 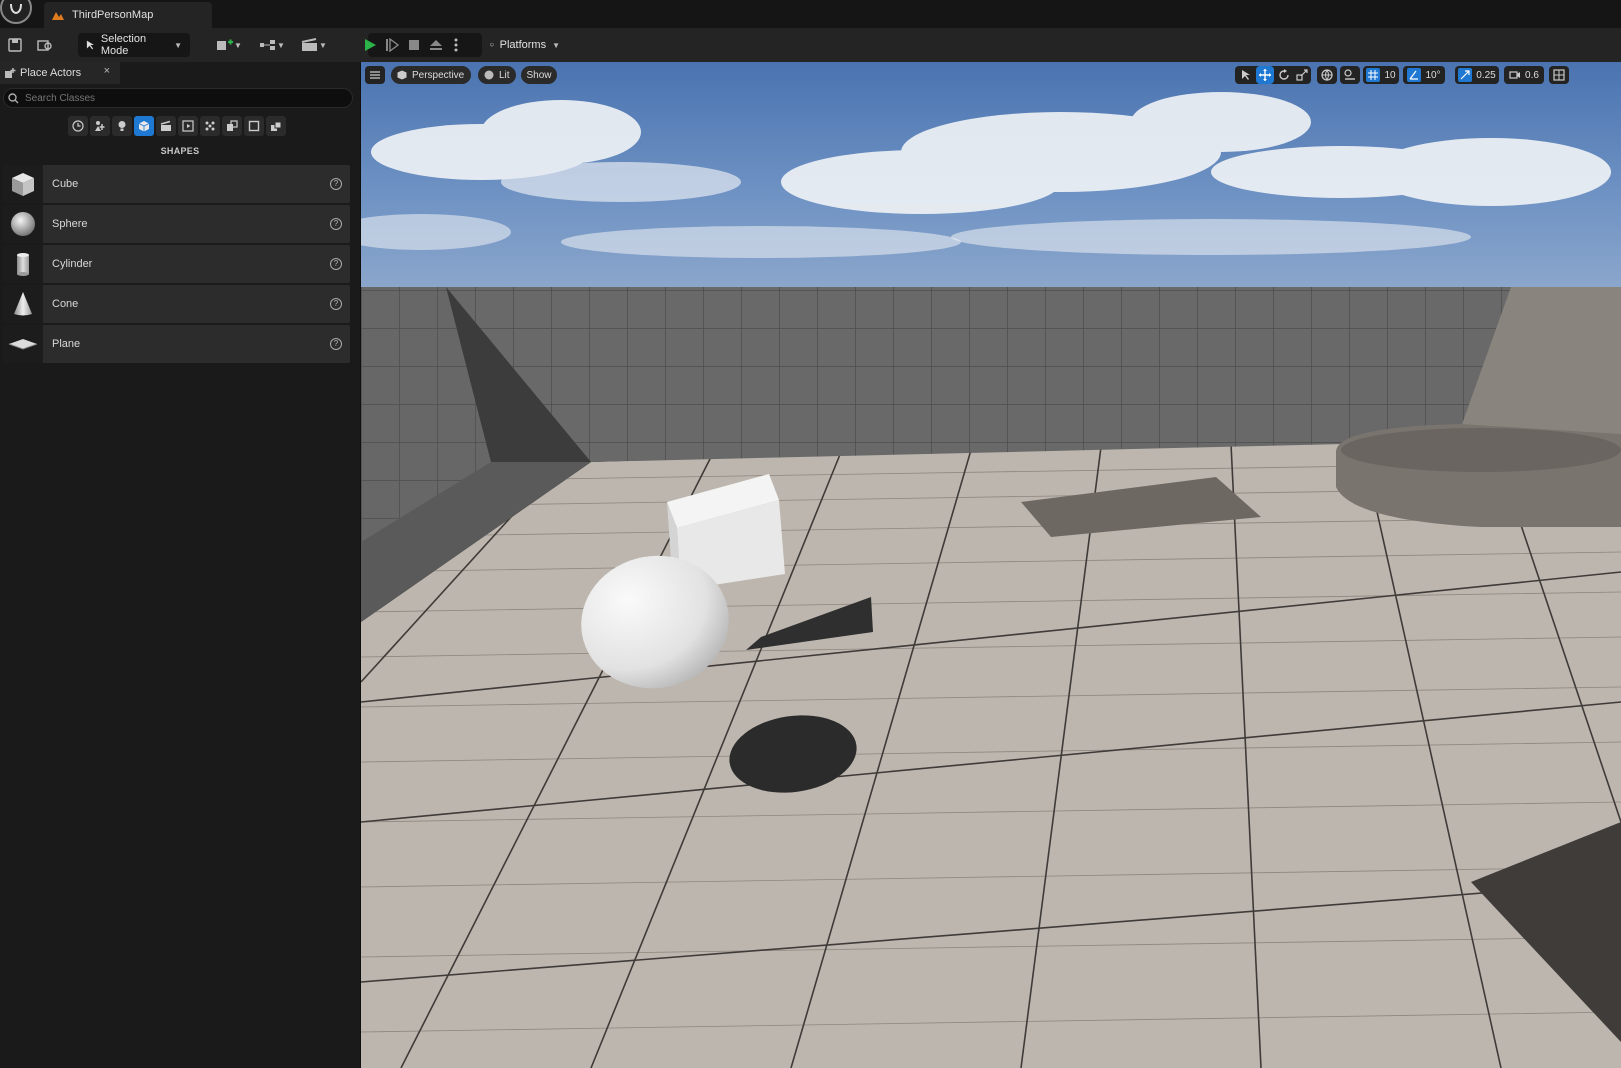 I want to click on actor-item-cylinder: Cylinder ?, so click(x=176, y=264).